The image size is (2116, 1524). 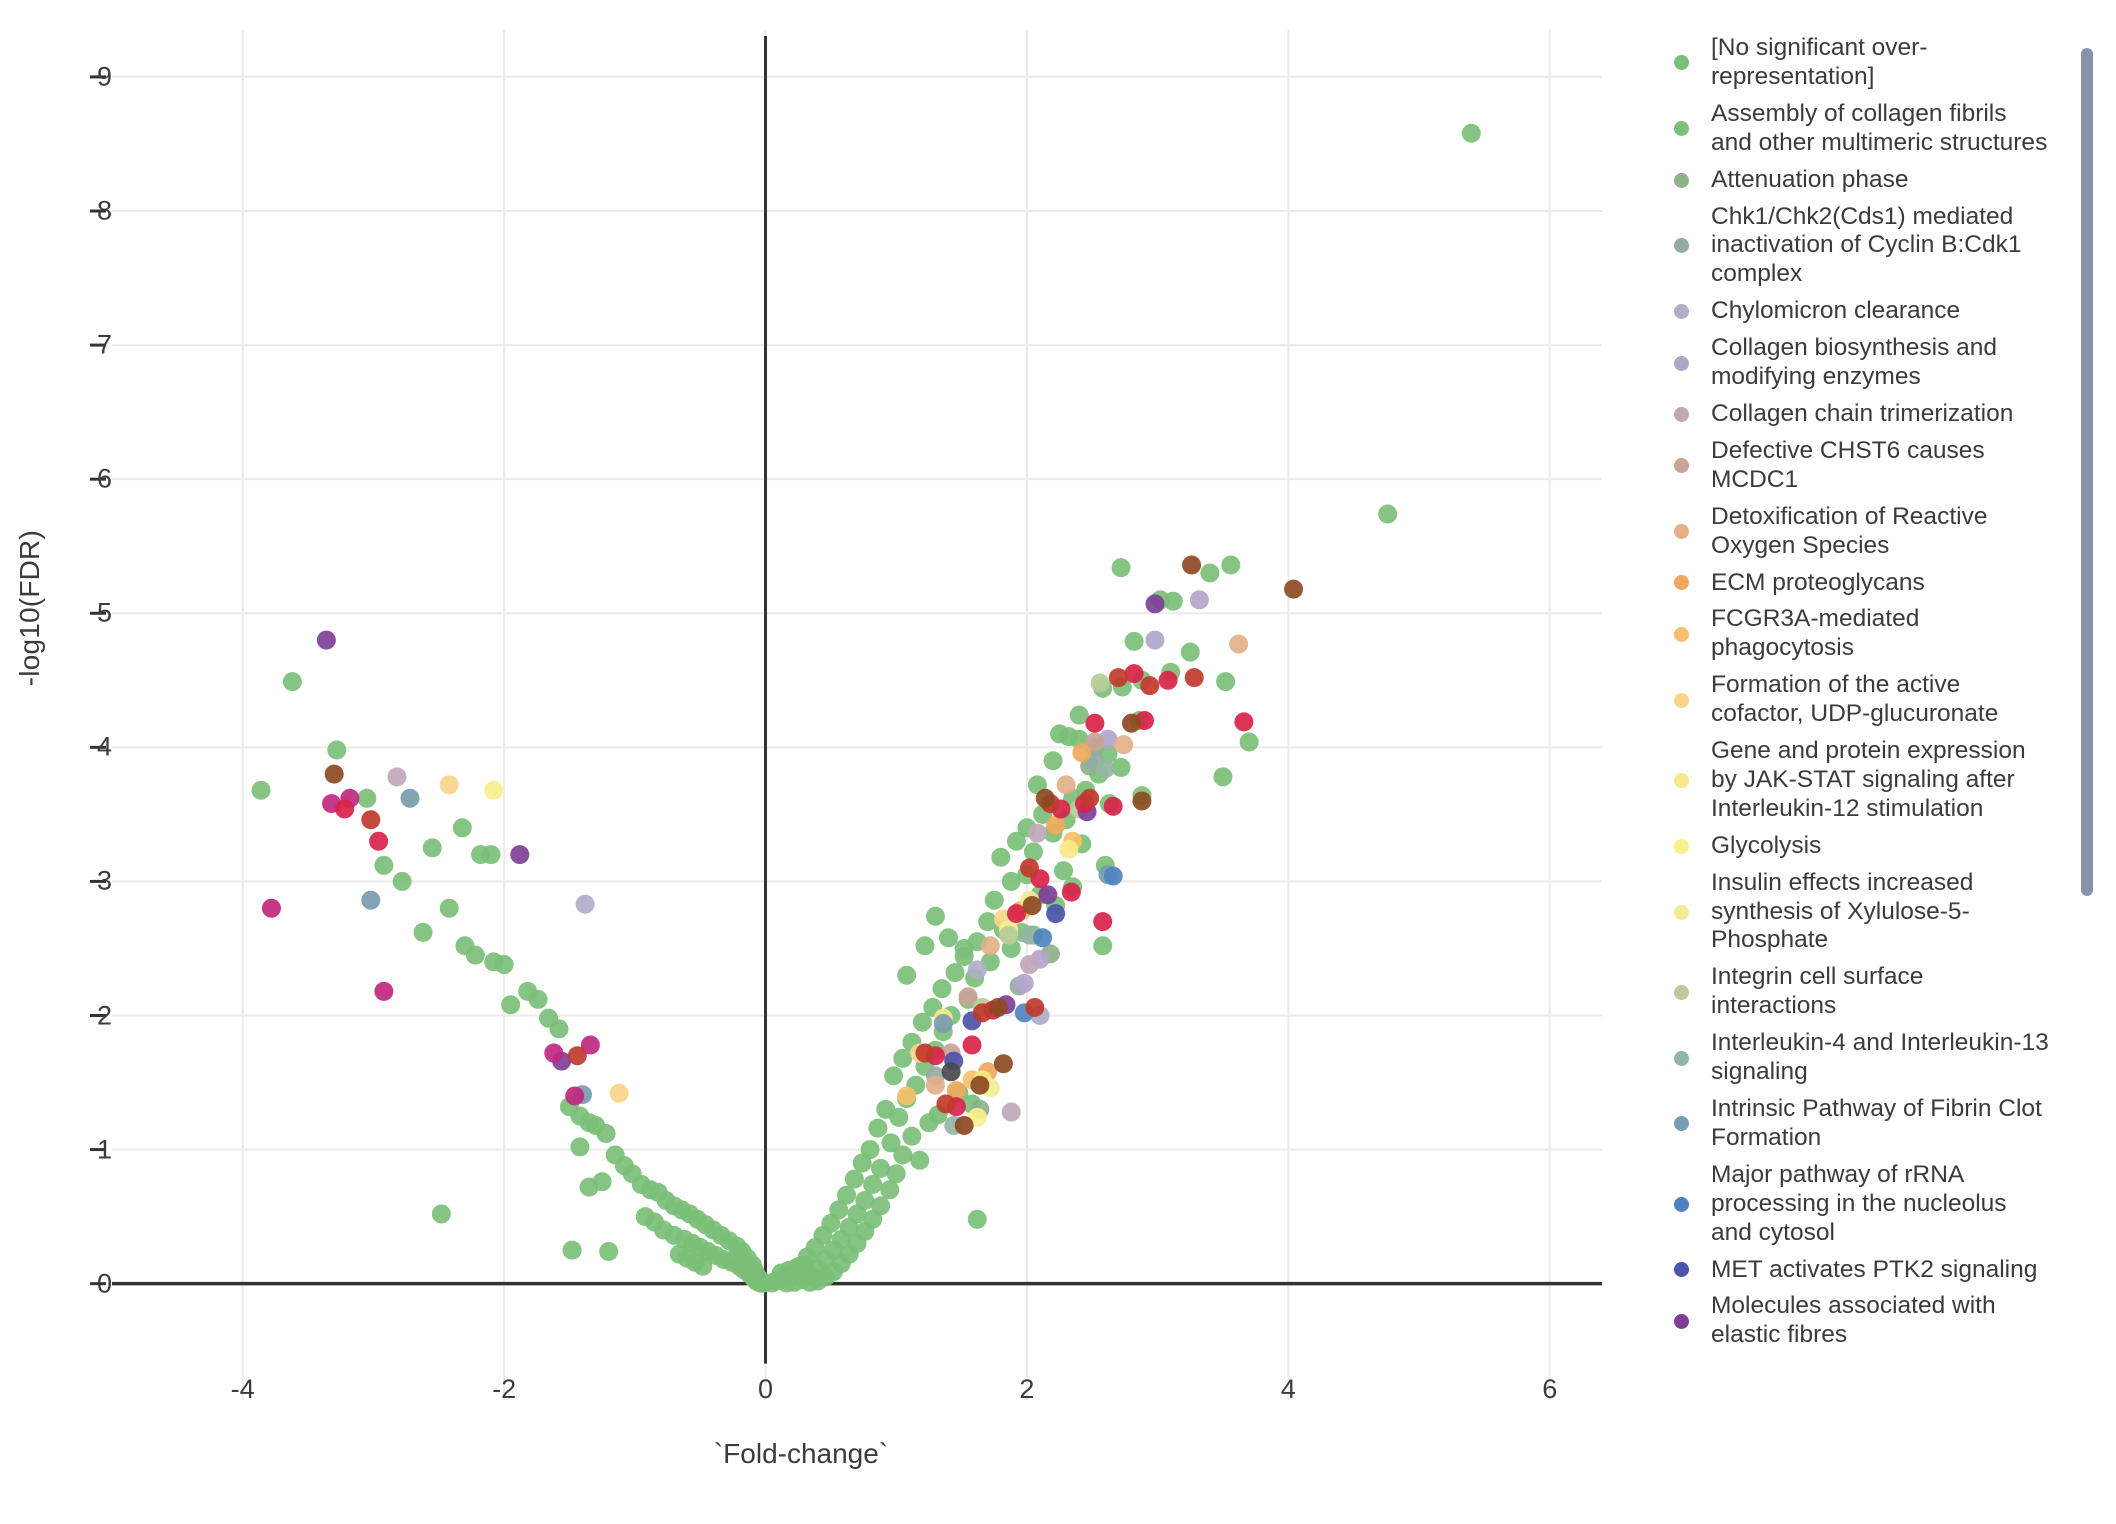 I want to click on legend-item: Chylomicron clearance, so click(x=1860, y=311).